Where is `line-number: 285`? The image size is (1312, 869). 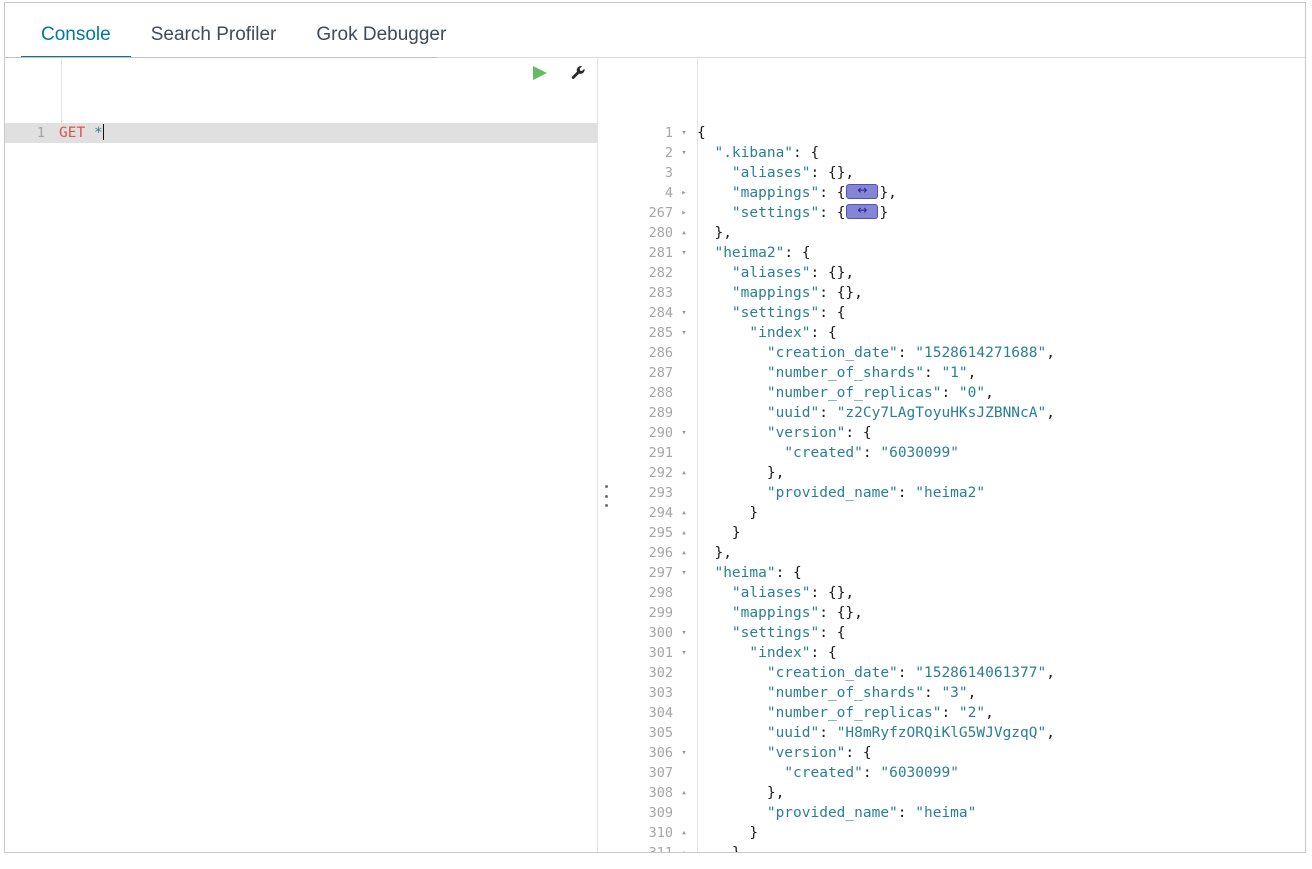
line-number: 285 is located at coordinates (660, 333).